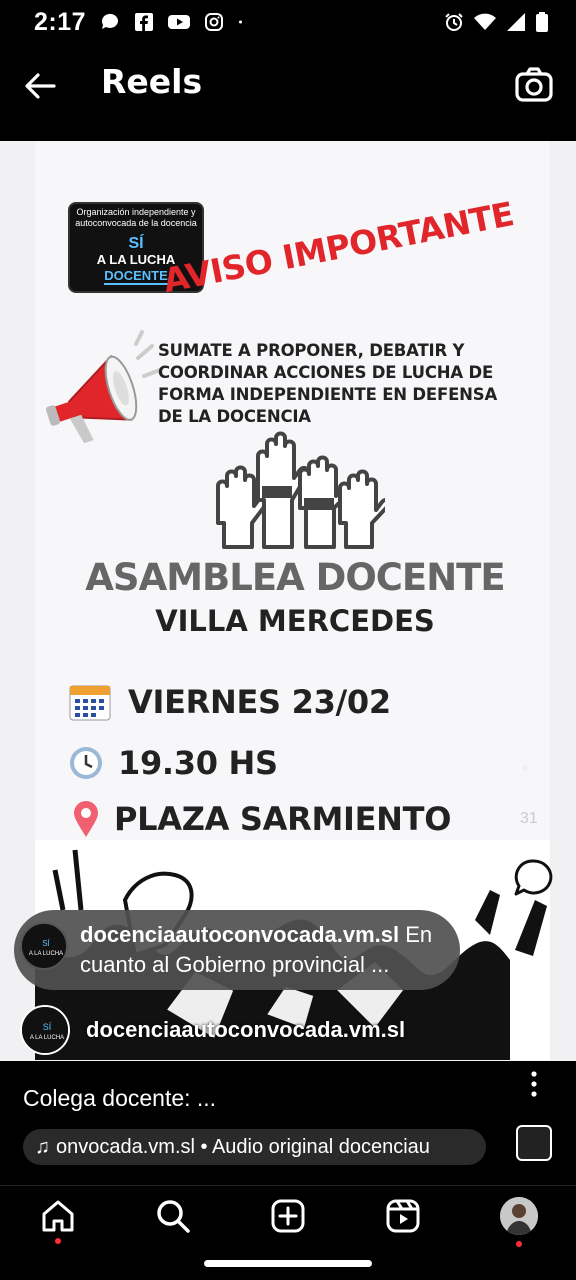 This screenshot has width=576, height=1280. What do you see at coordinates (58, 1241) in the screenshot?
I see `home-notification-dot` at bounding box center [58, 1241].